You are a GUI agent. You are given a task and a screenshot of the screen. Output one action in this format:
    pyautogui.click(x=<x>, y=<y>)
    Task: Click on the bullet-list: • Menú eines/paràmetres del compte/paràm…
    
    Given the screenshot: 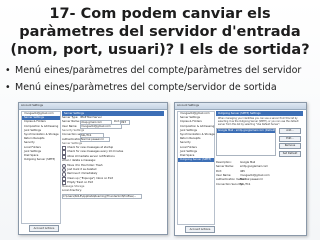 What is the action you would take?
    pyautogui.click(x=161, y=81)
    